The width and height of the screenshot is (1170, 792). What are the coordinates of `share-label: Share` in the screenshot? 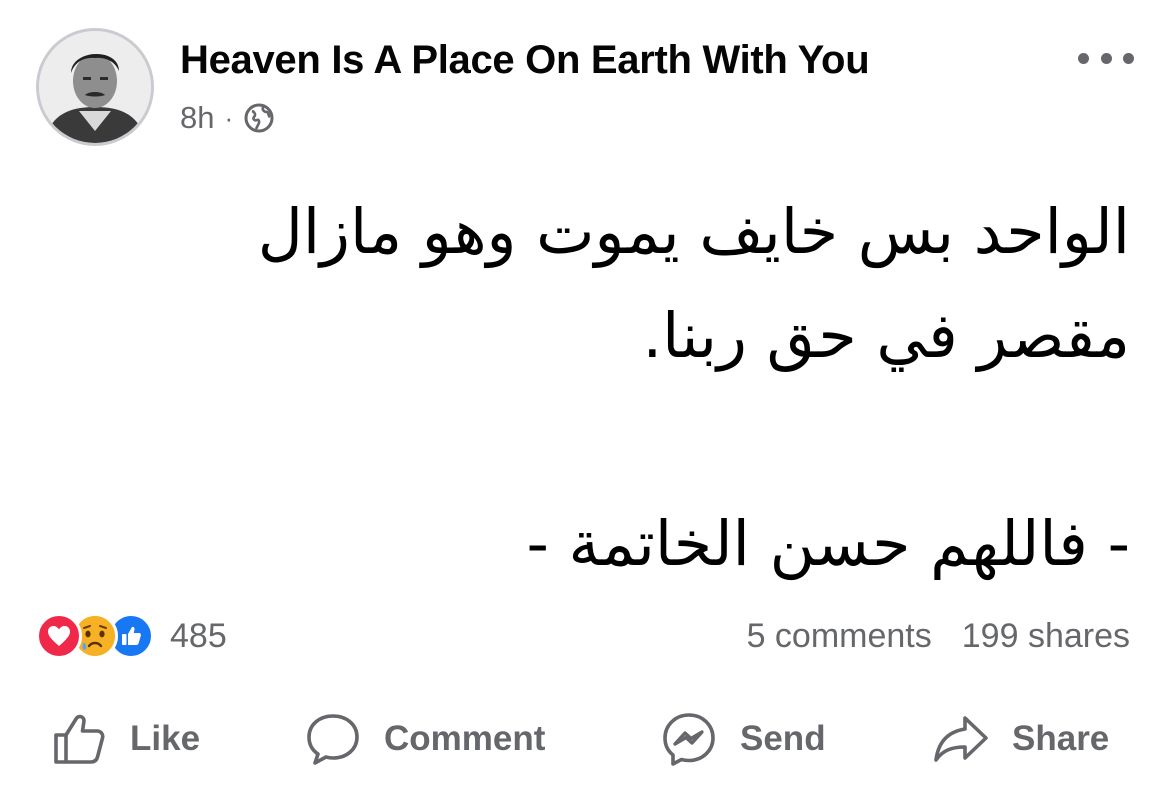 It's located at (1061, 738).